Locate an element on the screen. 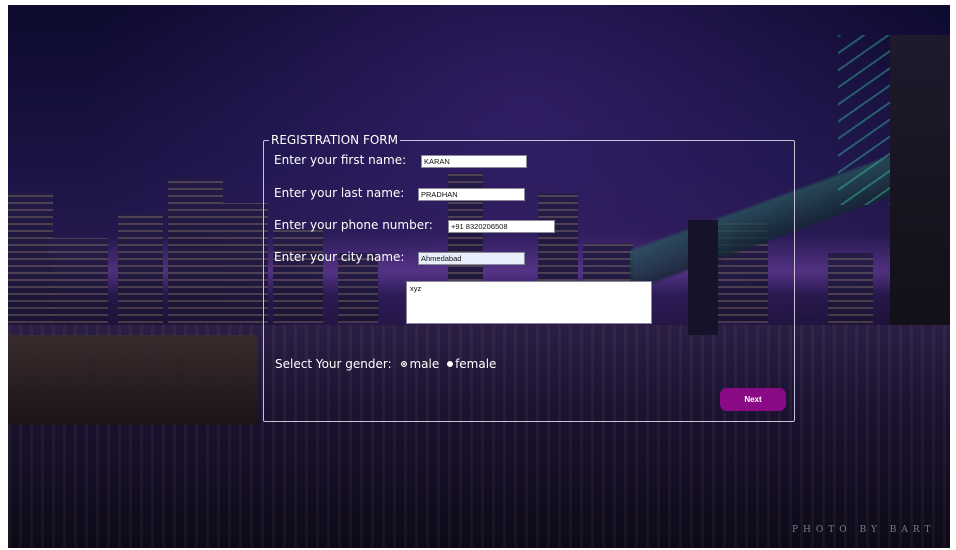 This screenshot has height=550, width=956. photo-credit: PHOTO BY BART is located at coordinates (864, 530).